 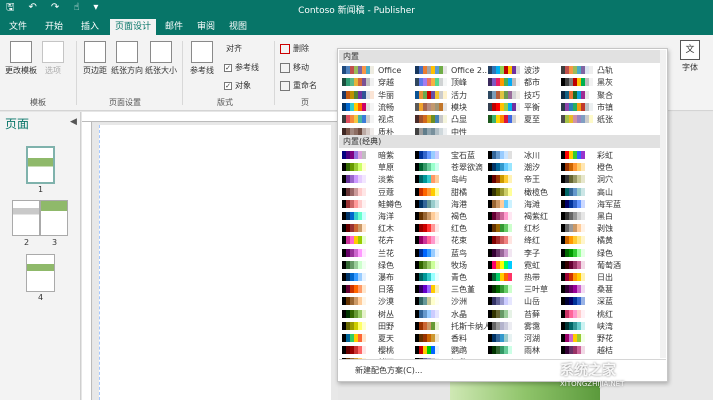 I want to click on color-scheme-item: 霓虹, so click(x=524, y=265).